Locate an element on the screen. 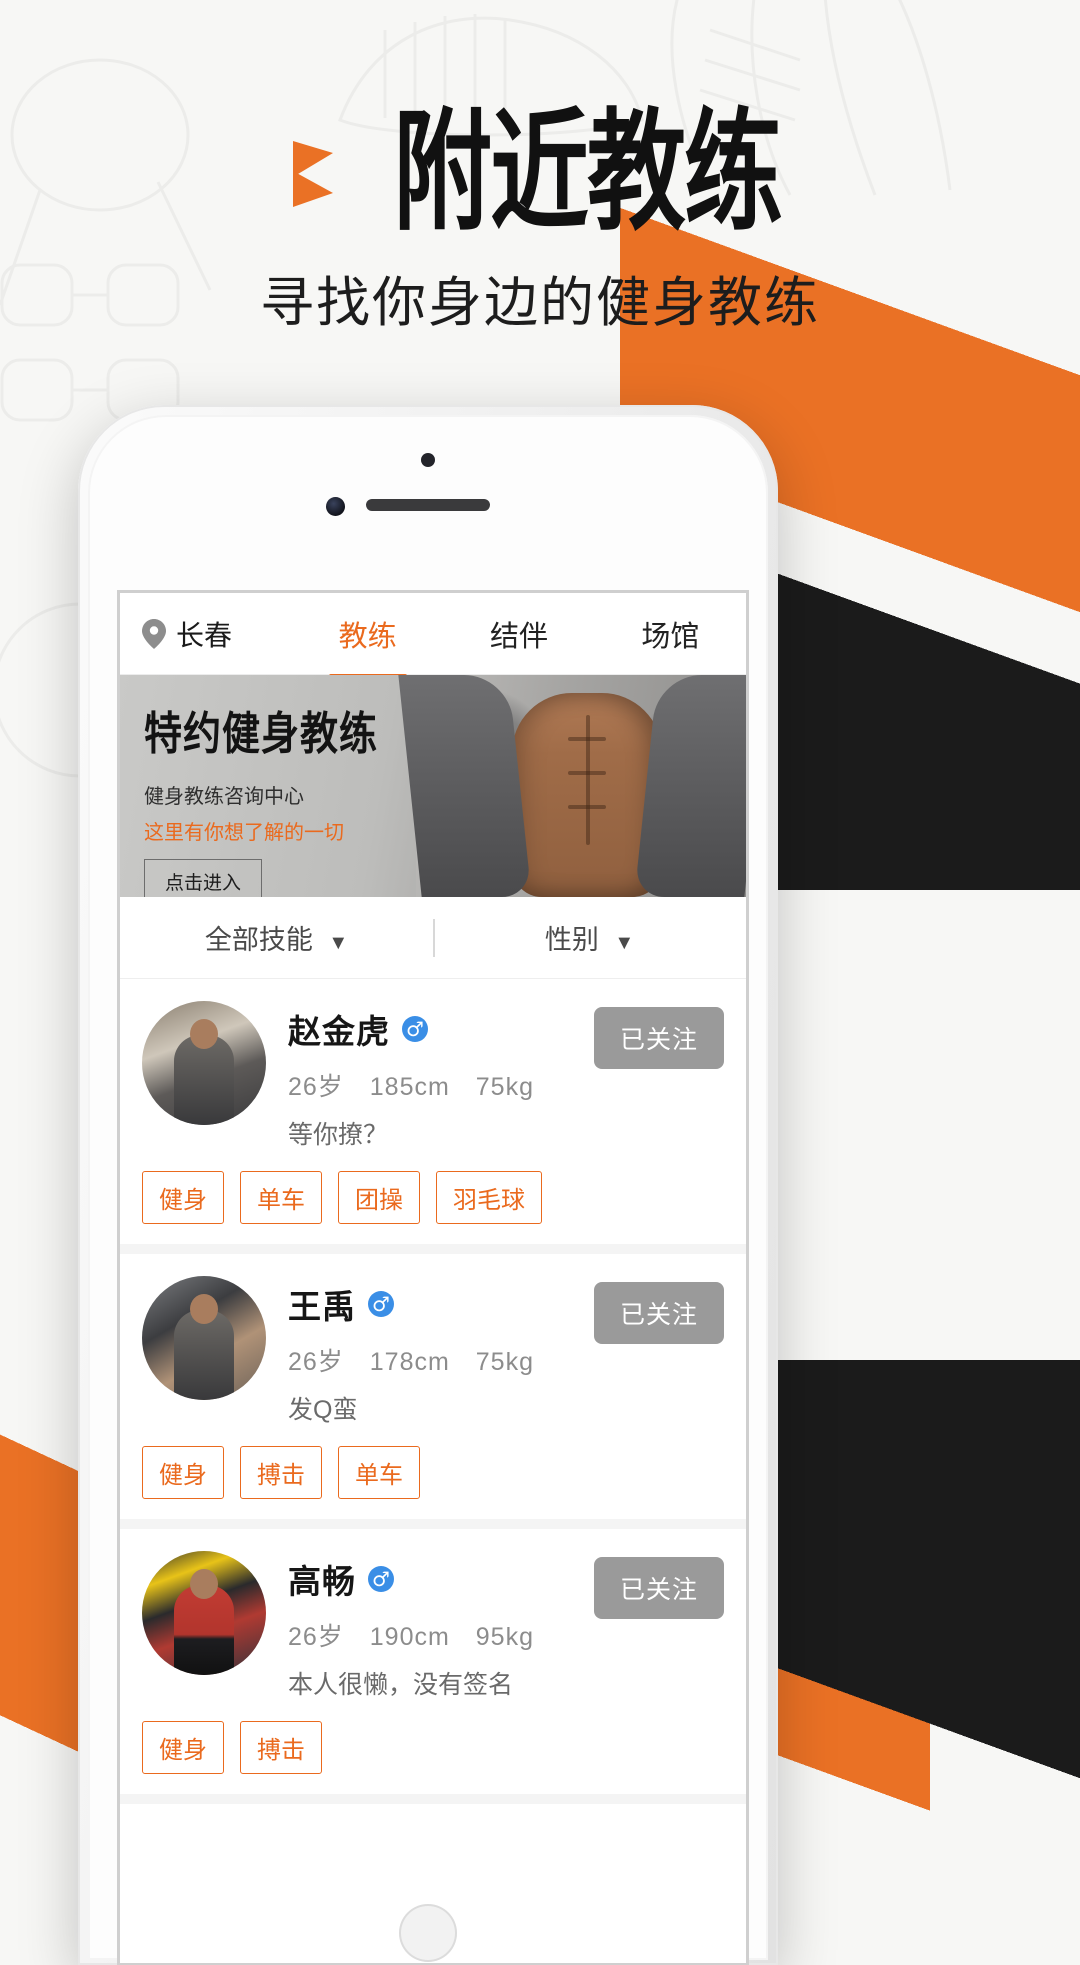  coach-stats: 26岁 190cm 95kg is located at coordinates (441, 1635).